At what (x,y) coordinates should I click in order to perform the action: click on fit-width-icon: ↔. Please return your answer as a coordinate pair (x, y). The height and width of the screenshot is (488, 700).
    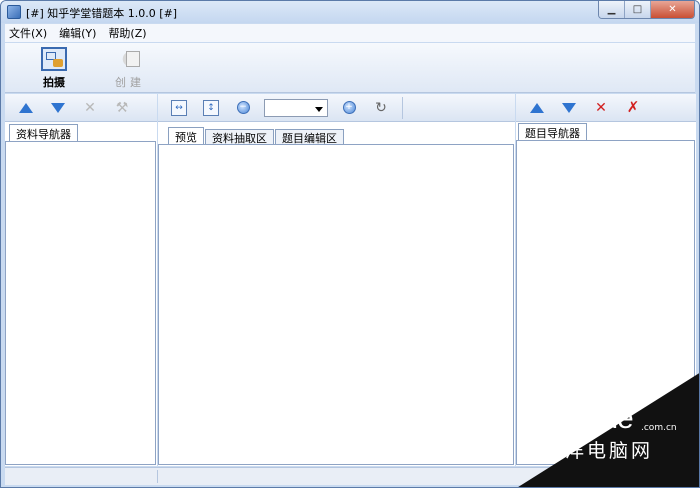
    Looking at the image, I should click on (179, 108).